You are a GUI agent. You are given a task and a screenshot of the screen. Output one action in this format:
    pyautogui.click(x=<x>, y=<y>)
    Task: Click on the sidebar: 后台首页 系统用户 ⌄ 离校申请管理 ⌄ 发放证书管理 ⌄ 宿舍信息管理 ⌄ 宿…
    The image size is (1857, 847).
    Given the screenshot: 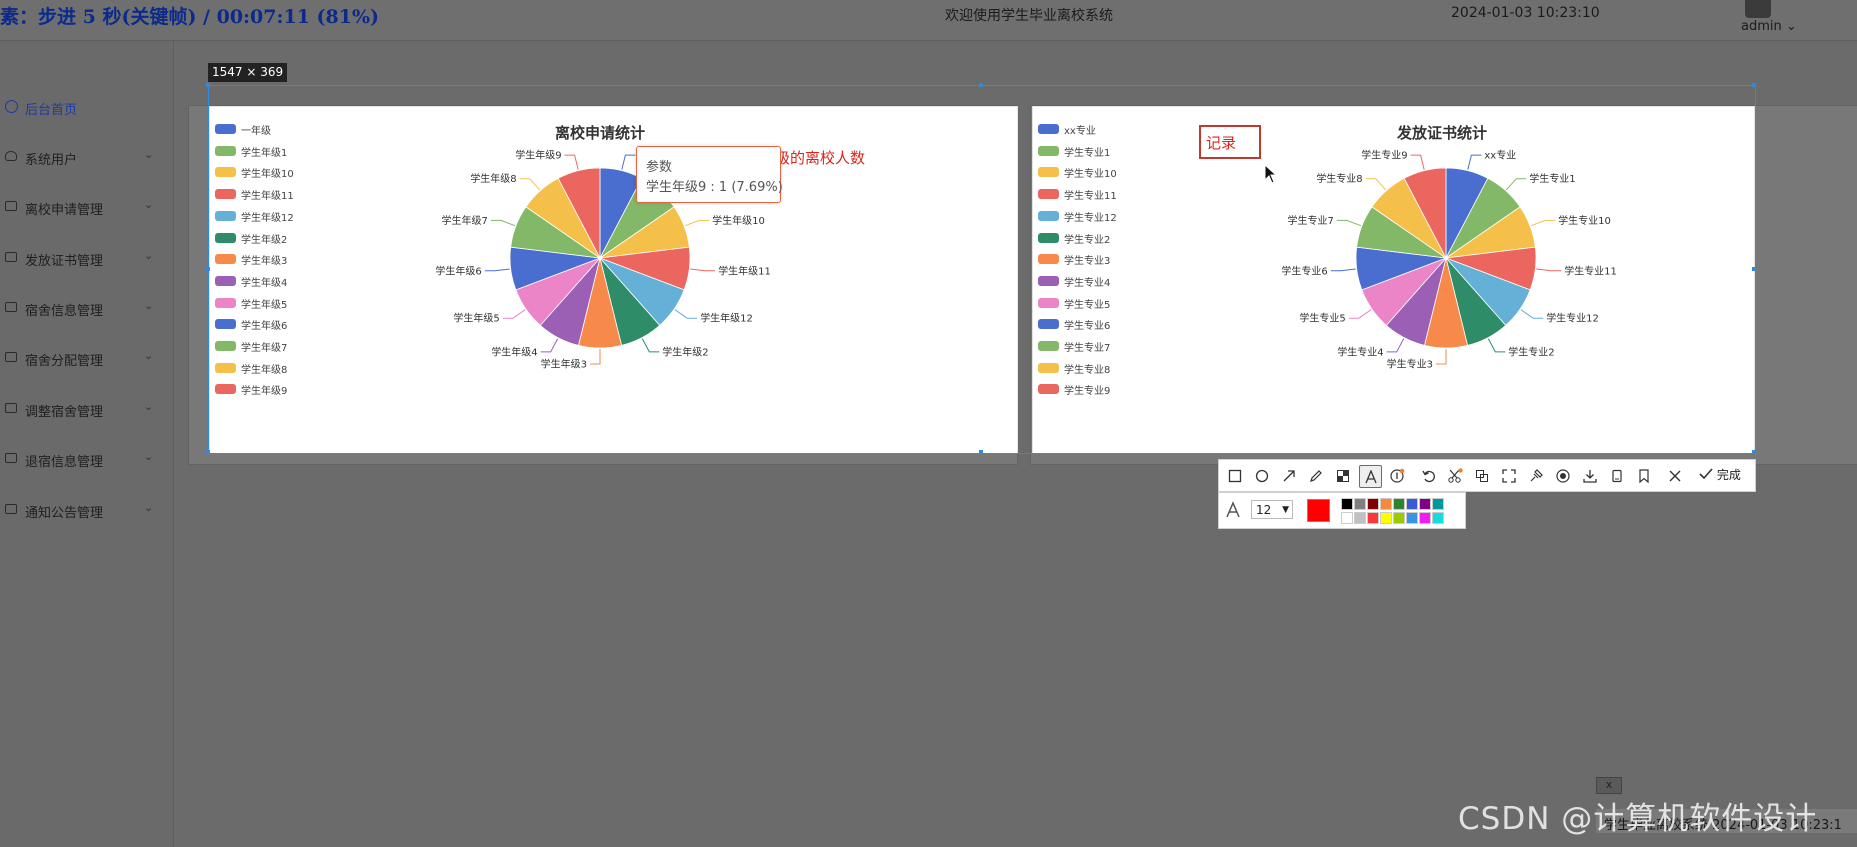 What is the action you would take?
    pyautogui.click(x=87, y=444)
    